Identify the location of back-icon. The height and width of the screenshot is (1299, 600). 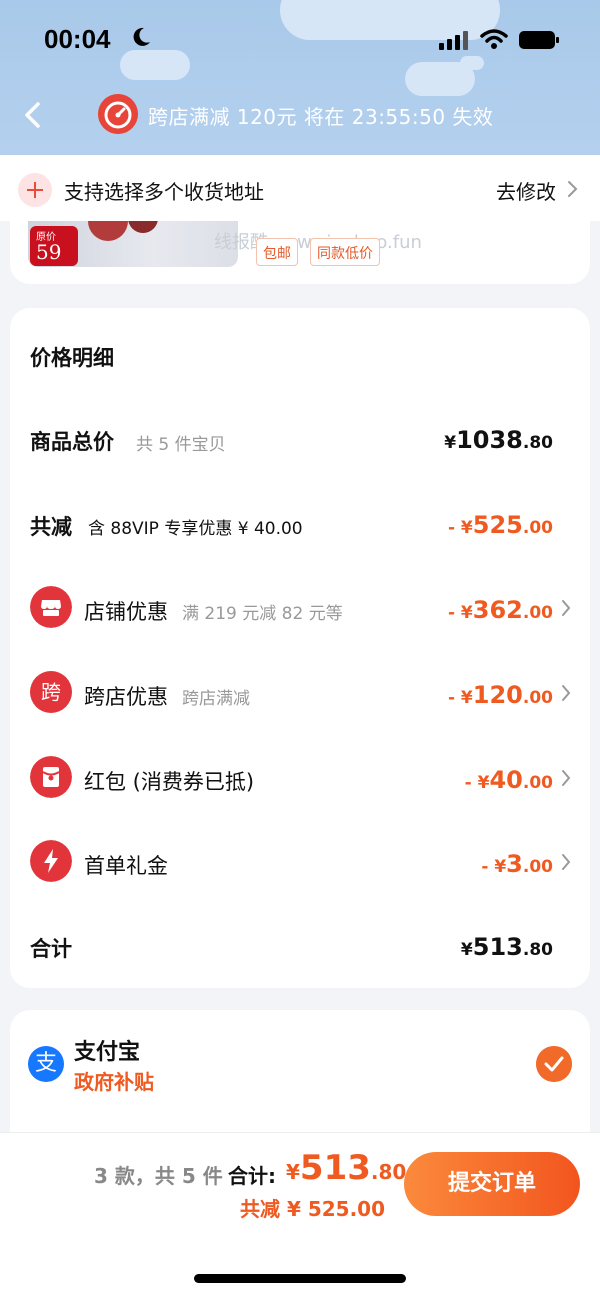
(33, 115).